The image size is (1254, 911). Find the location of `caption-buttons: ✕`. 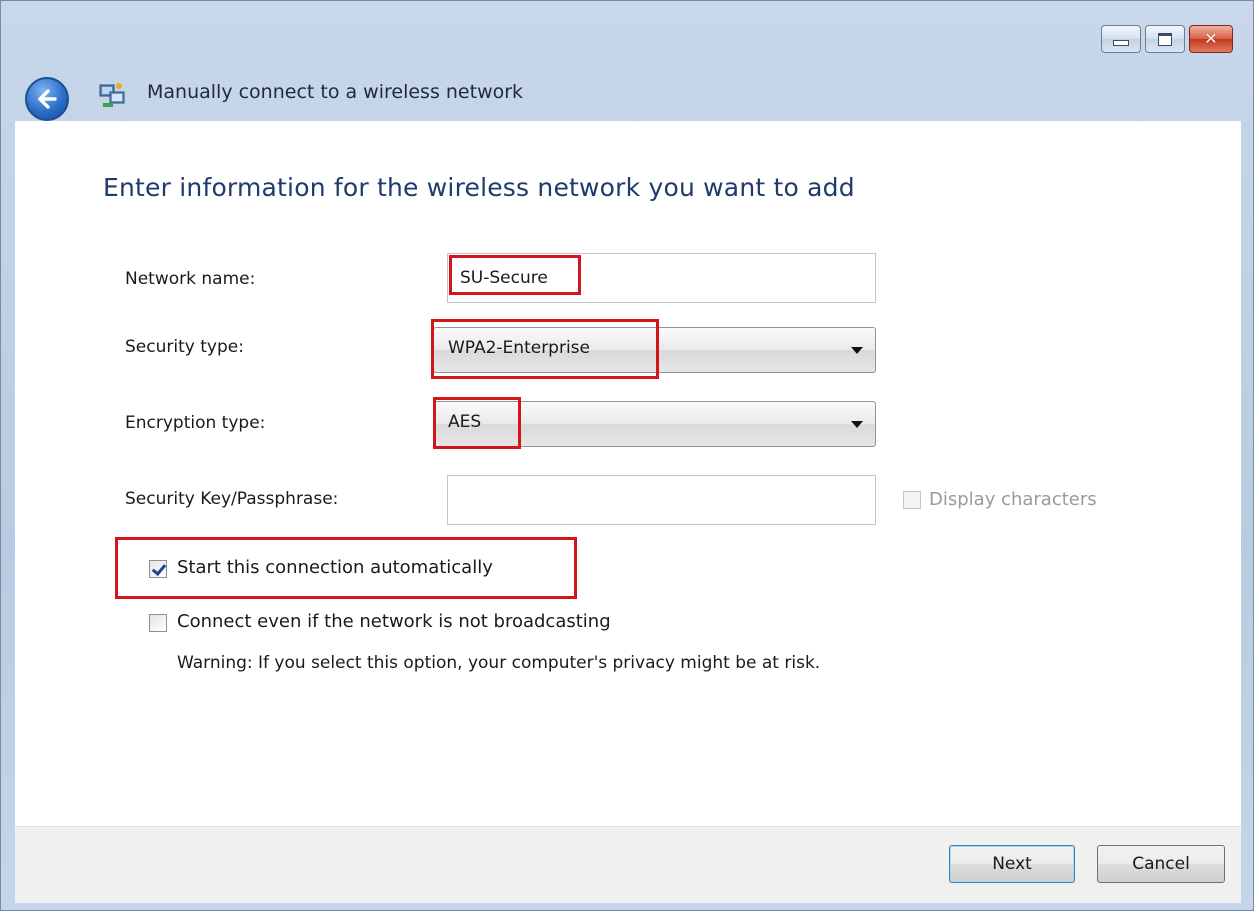

caption-buttons: ✕ is located at coordinates (1167, 40).